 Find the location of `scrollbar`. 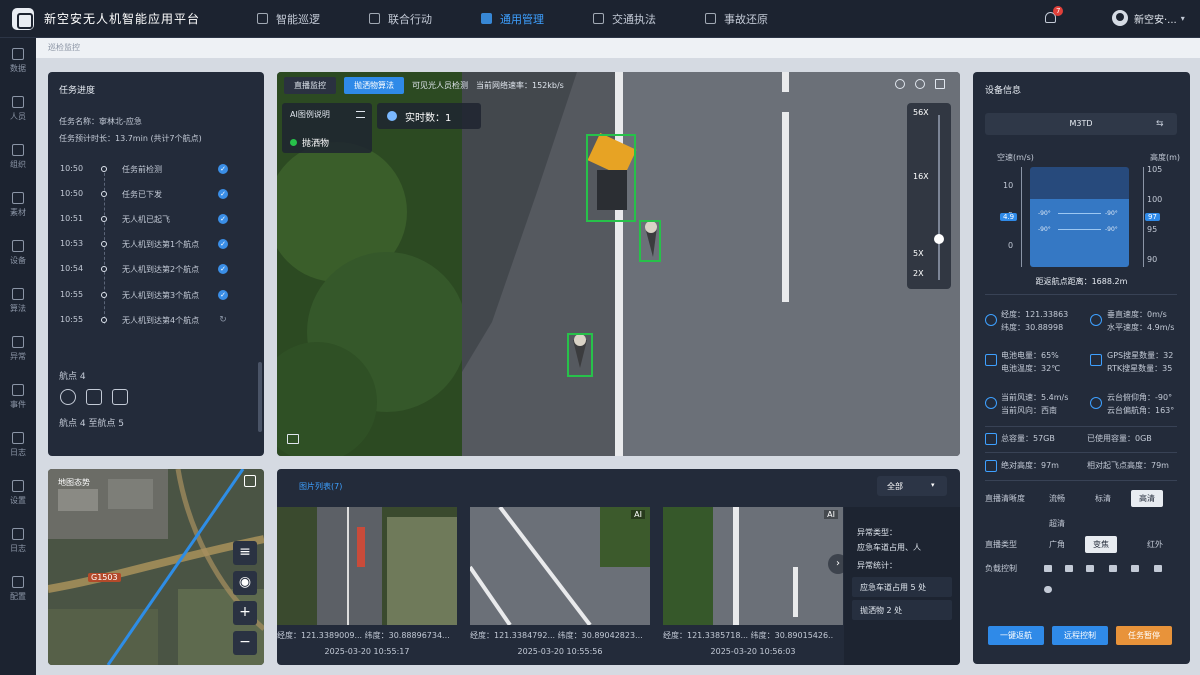

scrollbar is located at coordinates (260, 397).